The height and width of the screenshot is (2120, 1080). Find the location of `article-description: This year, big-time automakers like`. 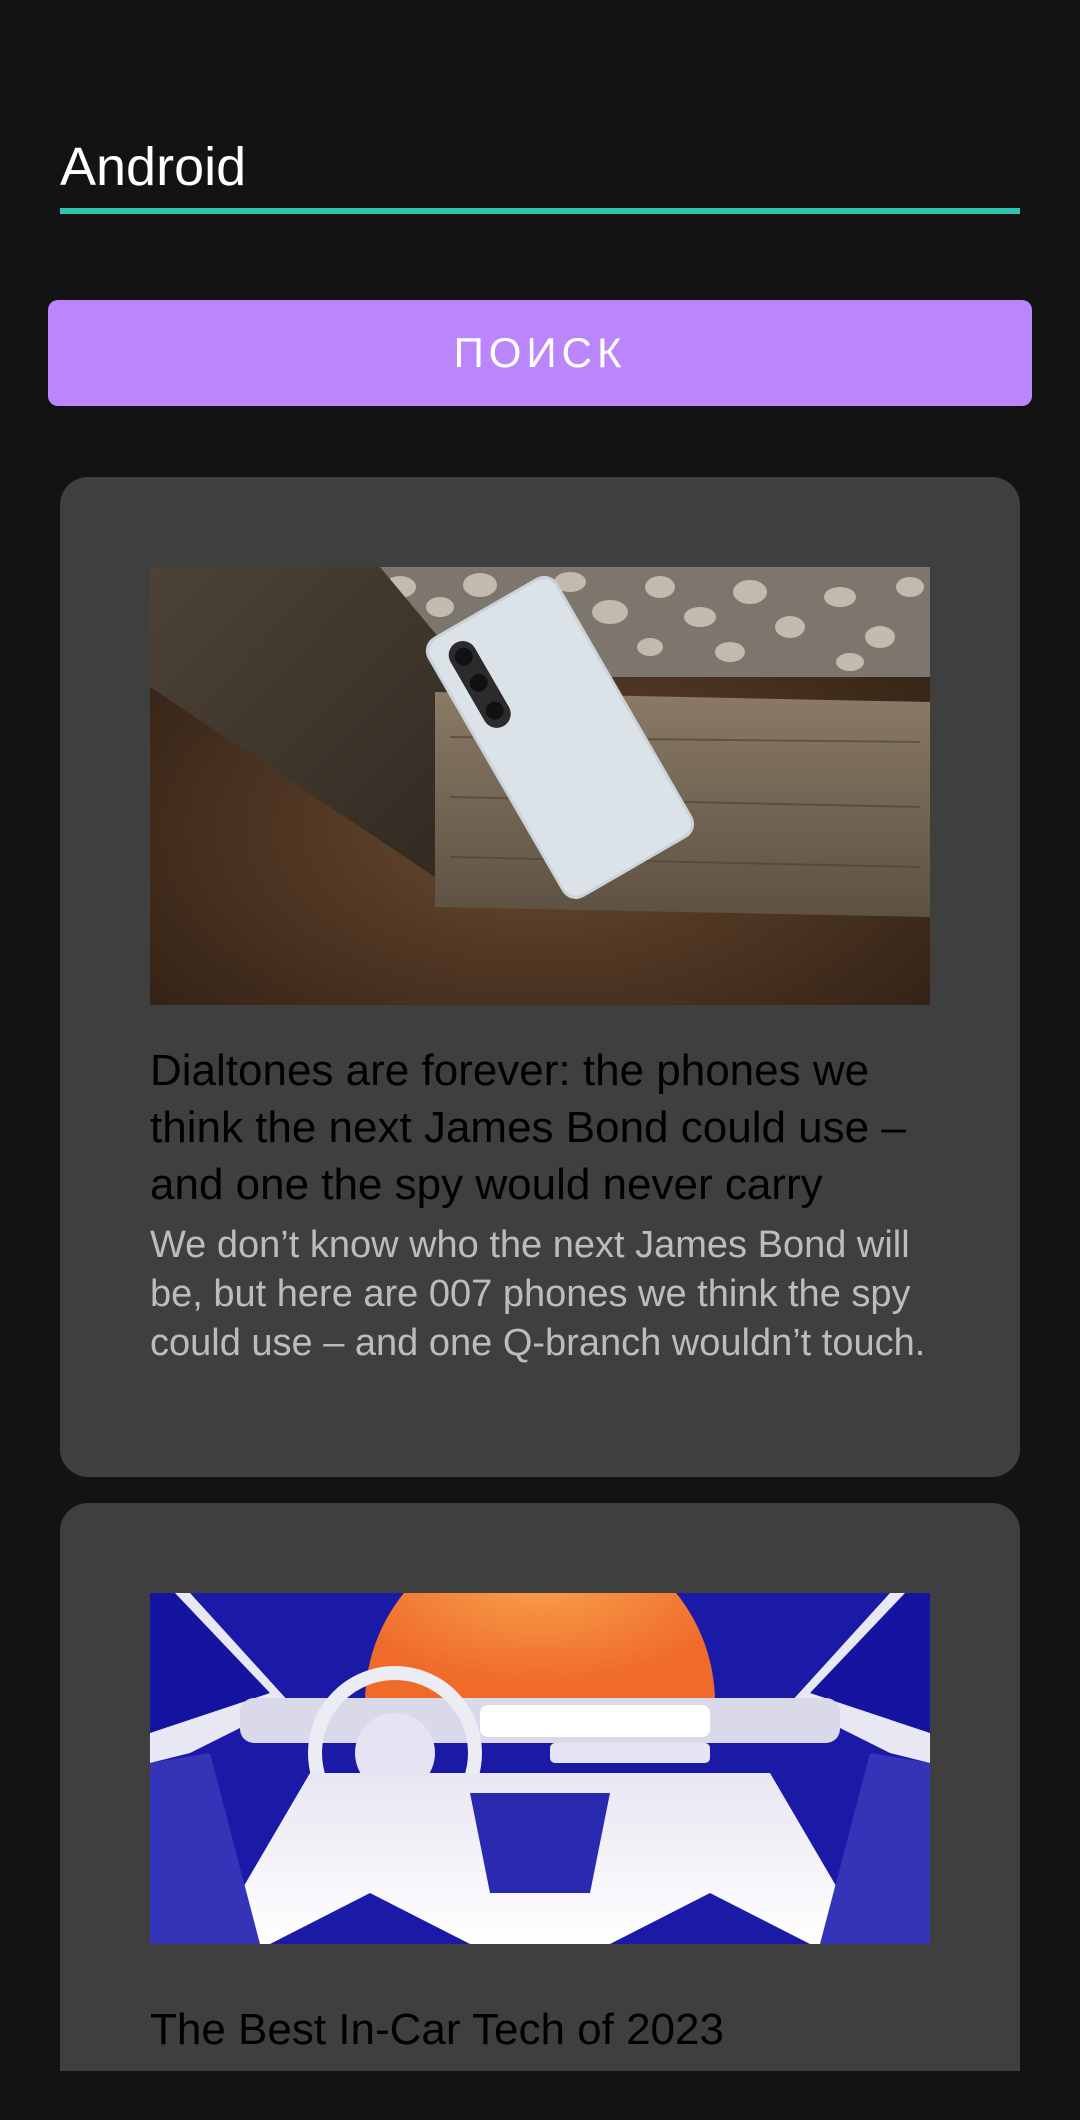

article-description: This year, big-time automakers like is located at coordinates (545, 2067).